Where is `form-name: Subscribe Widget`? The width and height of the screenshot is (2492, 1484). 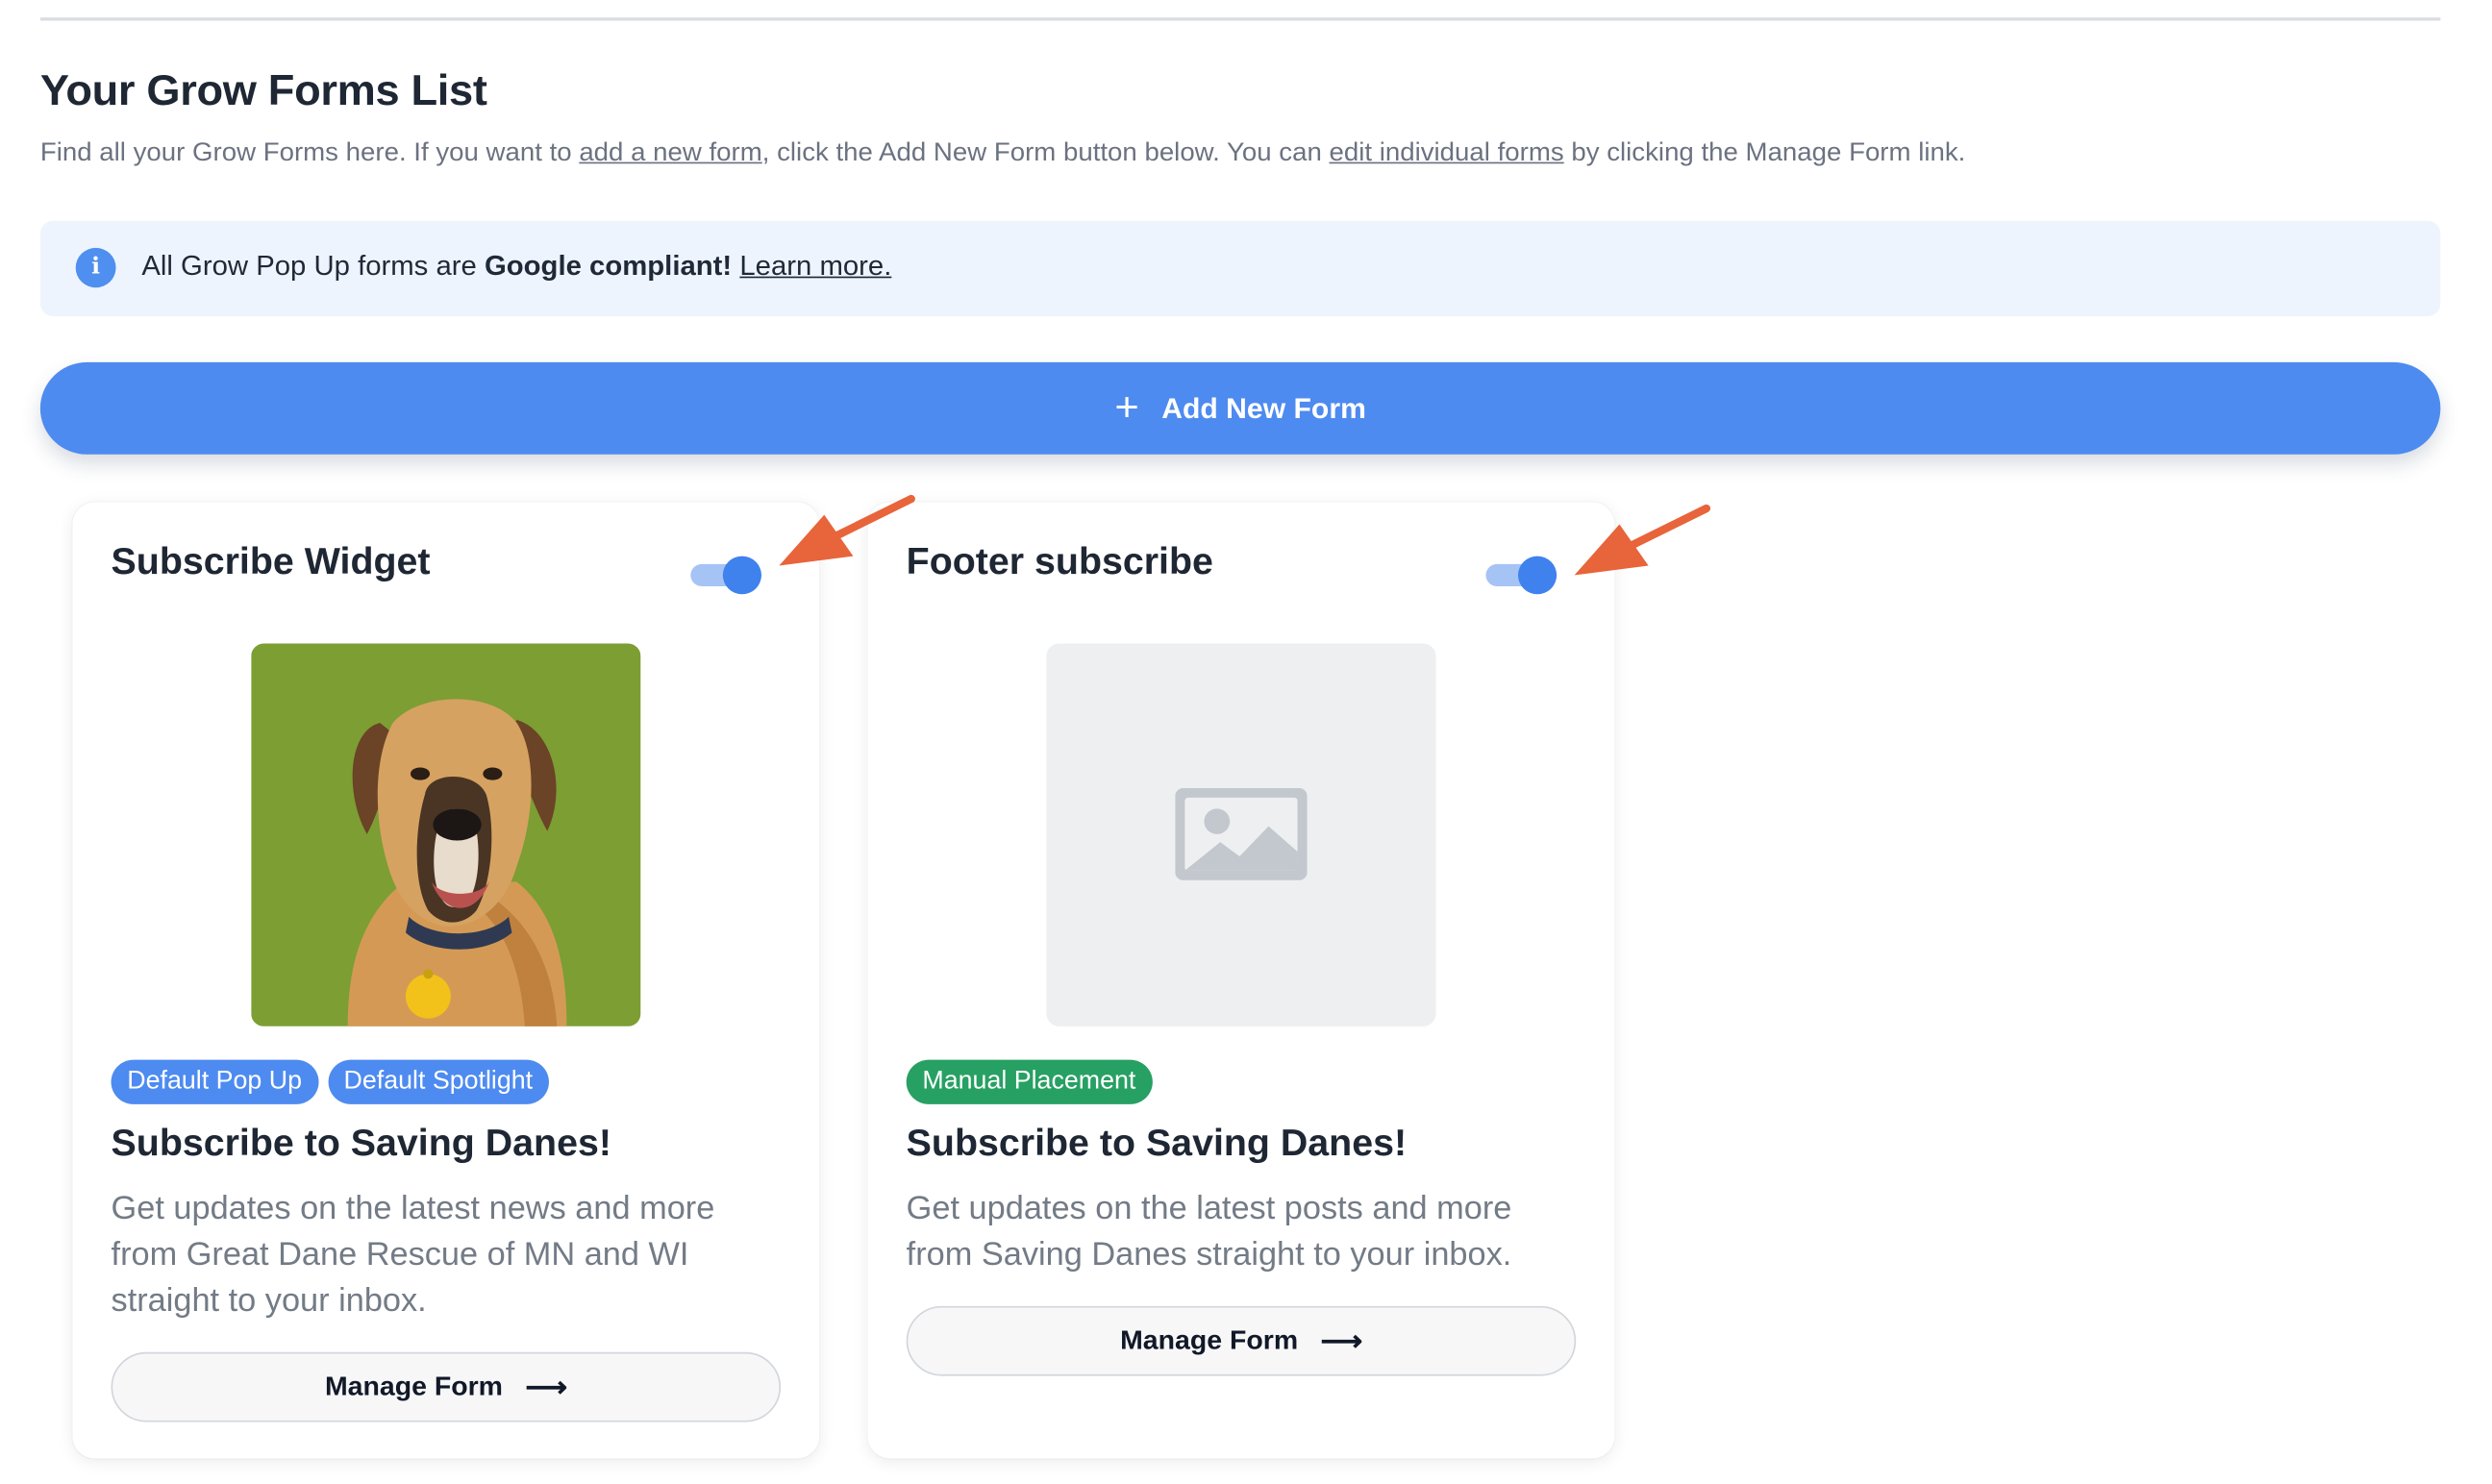 form-name: Subscribe Widget is located at coordinates (271, 561).